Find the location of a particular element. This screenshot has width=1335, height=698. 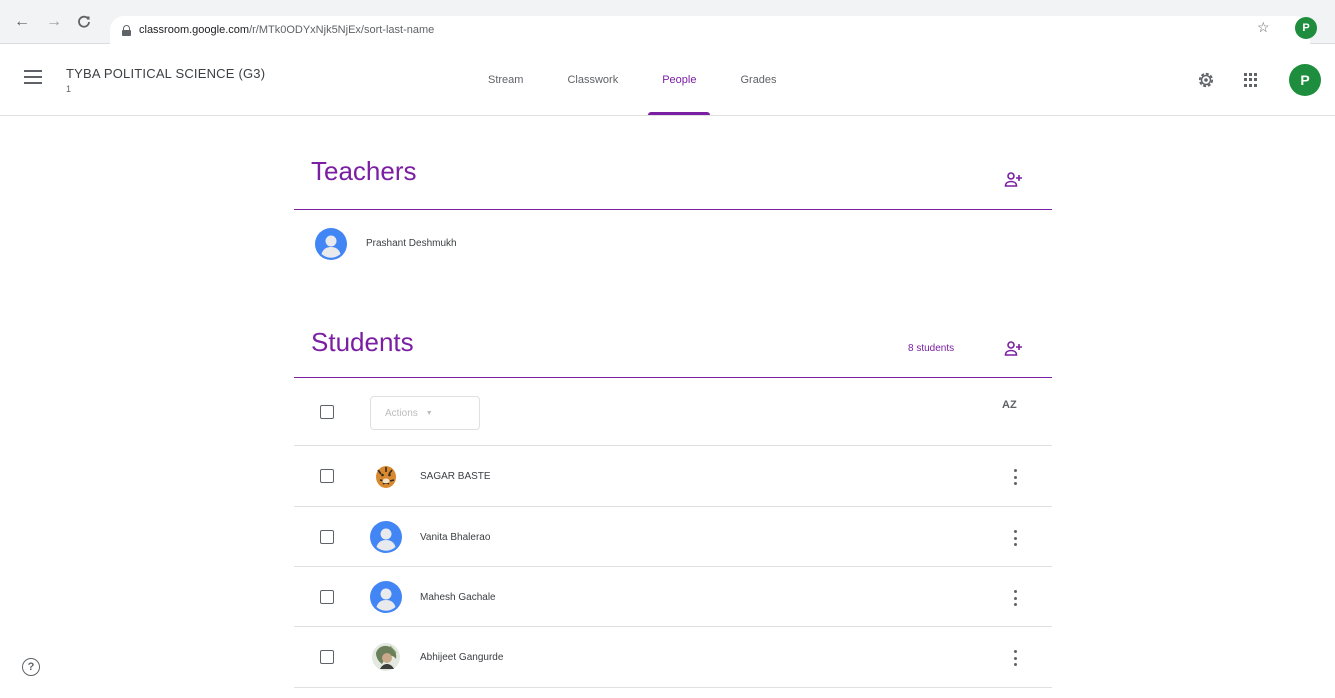

tiger-photo-avatar is located at coordinates (386, 476).